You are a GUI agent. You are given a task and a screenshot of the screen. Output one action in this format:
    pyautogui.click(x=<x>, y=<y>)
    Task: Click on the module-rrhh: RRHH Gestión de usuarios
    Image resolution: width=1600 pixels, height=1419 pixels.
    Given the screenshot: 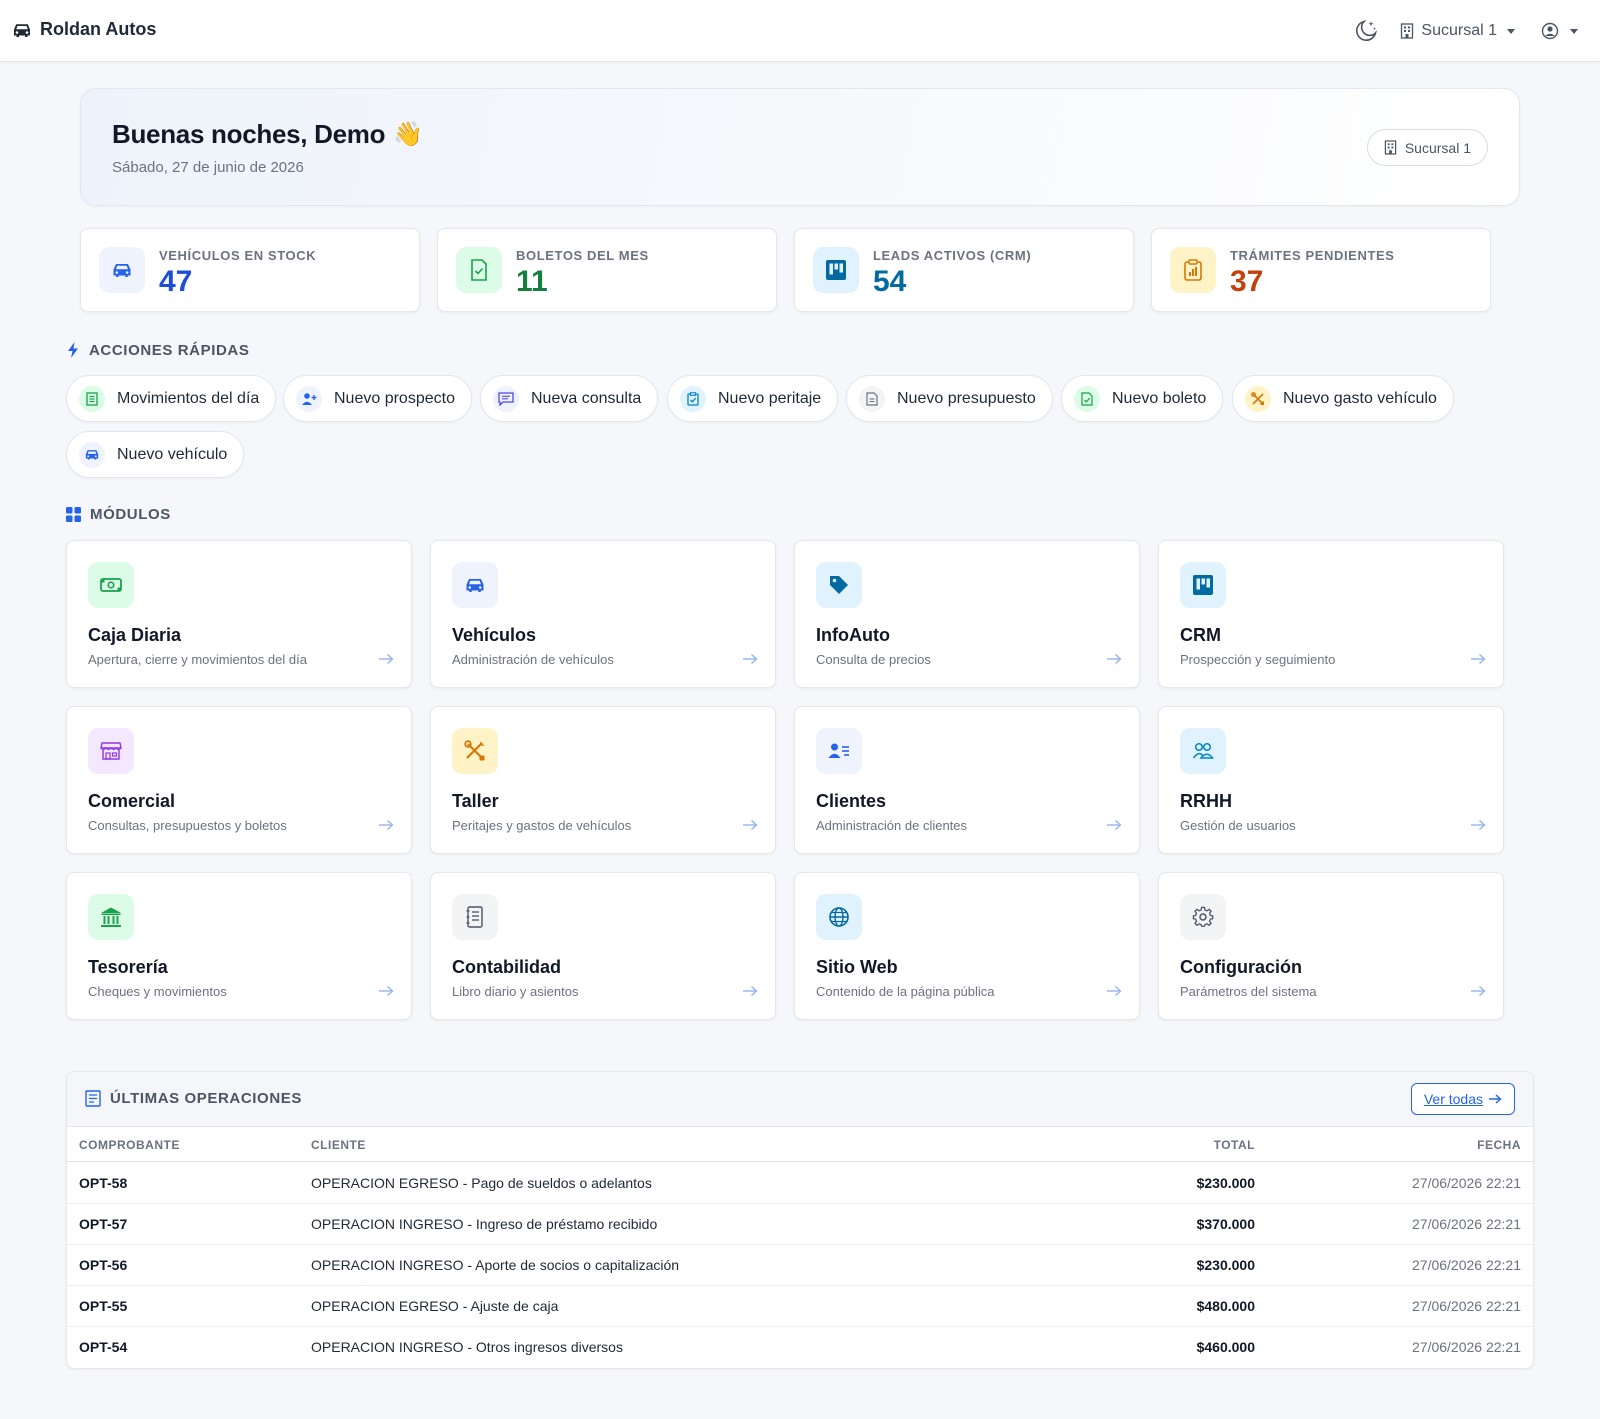 What is the action you would take?
    pyautogui.click(x=1331, y=780)
    